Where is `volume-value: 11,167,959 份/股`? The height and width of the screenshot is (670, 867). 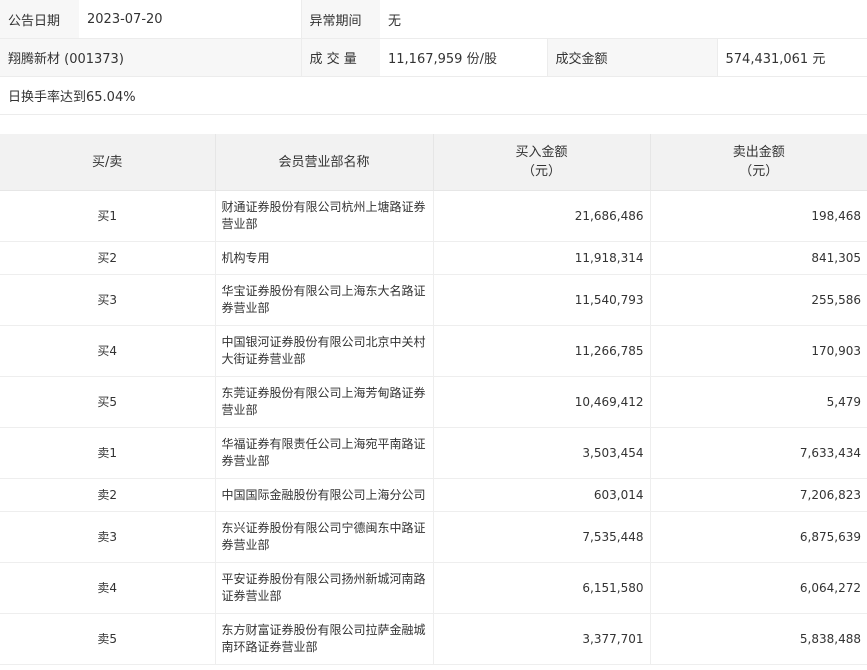 volume-value: 11,167,959 份/股 is located at coordinates (464, 57).